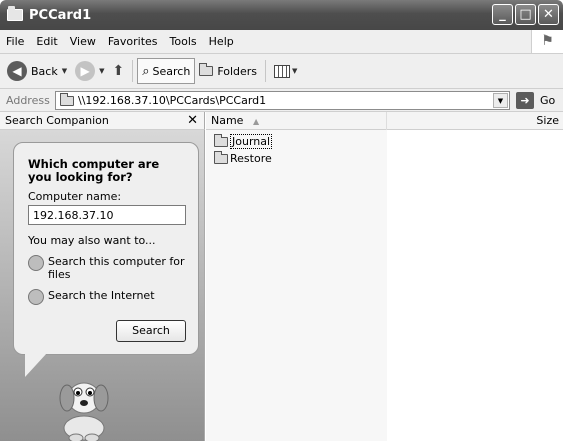 The image size is (563, 441). Describe the element at coordinates (101, 295) in the screenshot. I see `search-internet-label: Search the Internet` at that location.